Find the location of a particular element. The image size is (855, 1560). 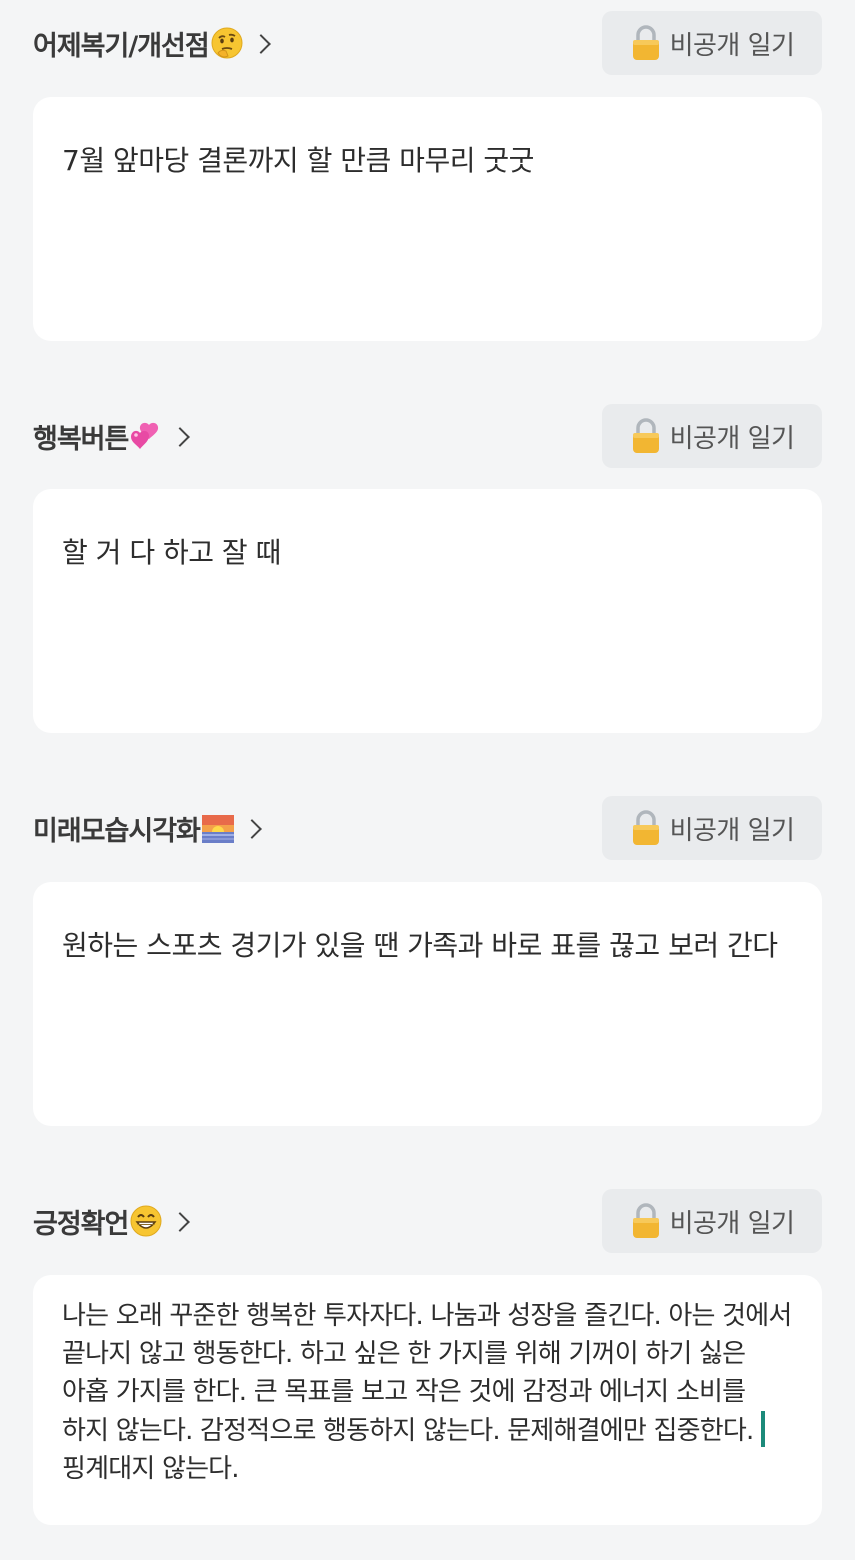

section-title: 행복버튼 is located at coordinates (81, 439).